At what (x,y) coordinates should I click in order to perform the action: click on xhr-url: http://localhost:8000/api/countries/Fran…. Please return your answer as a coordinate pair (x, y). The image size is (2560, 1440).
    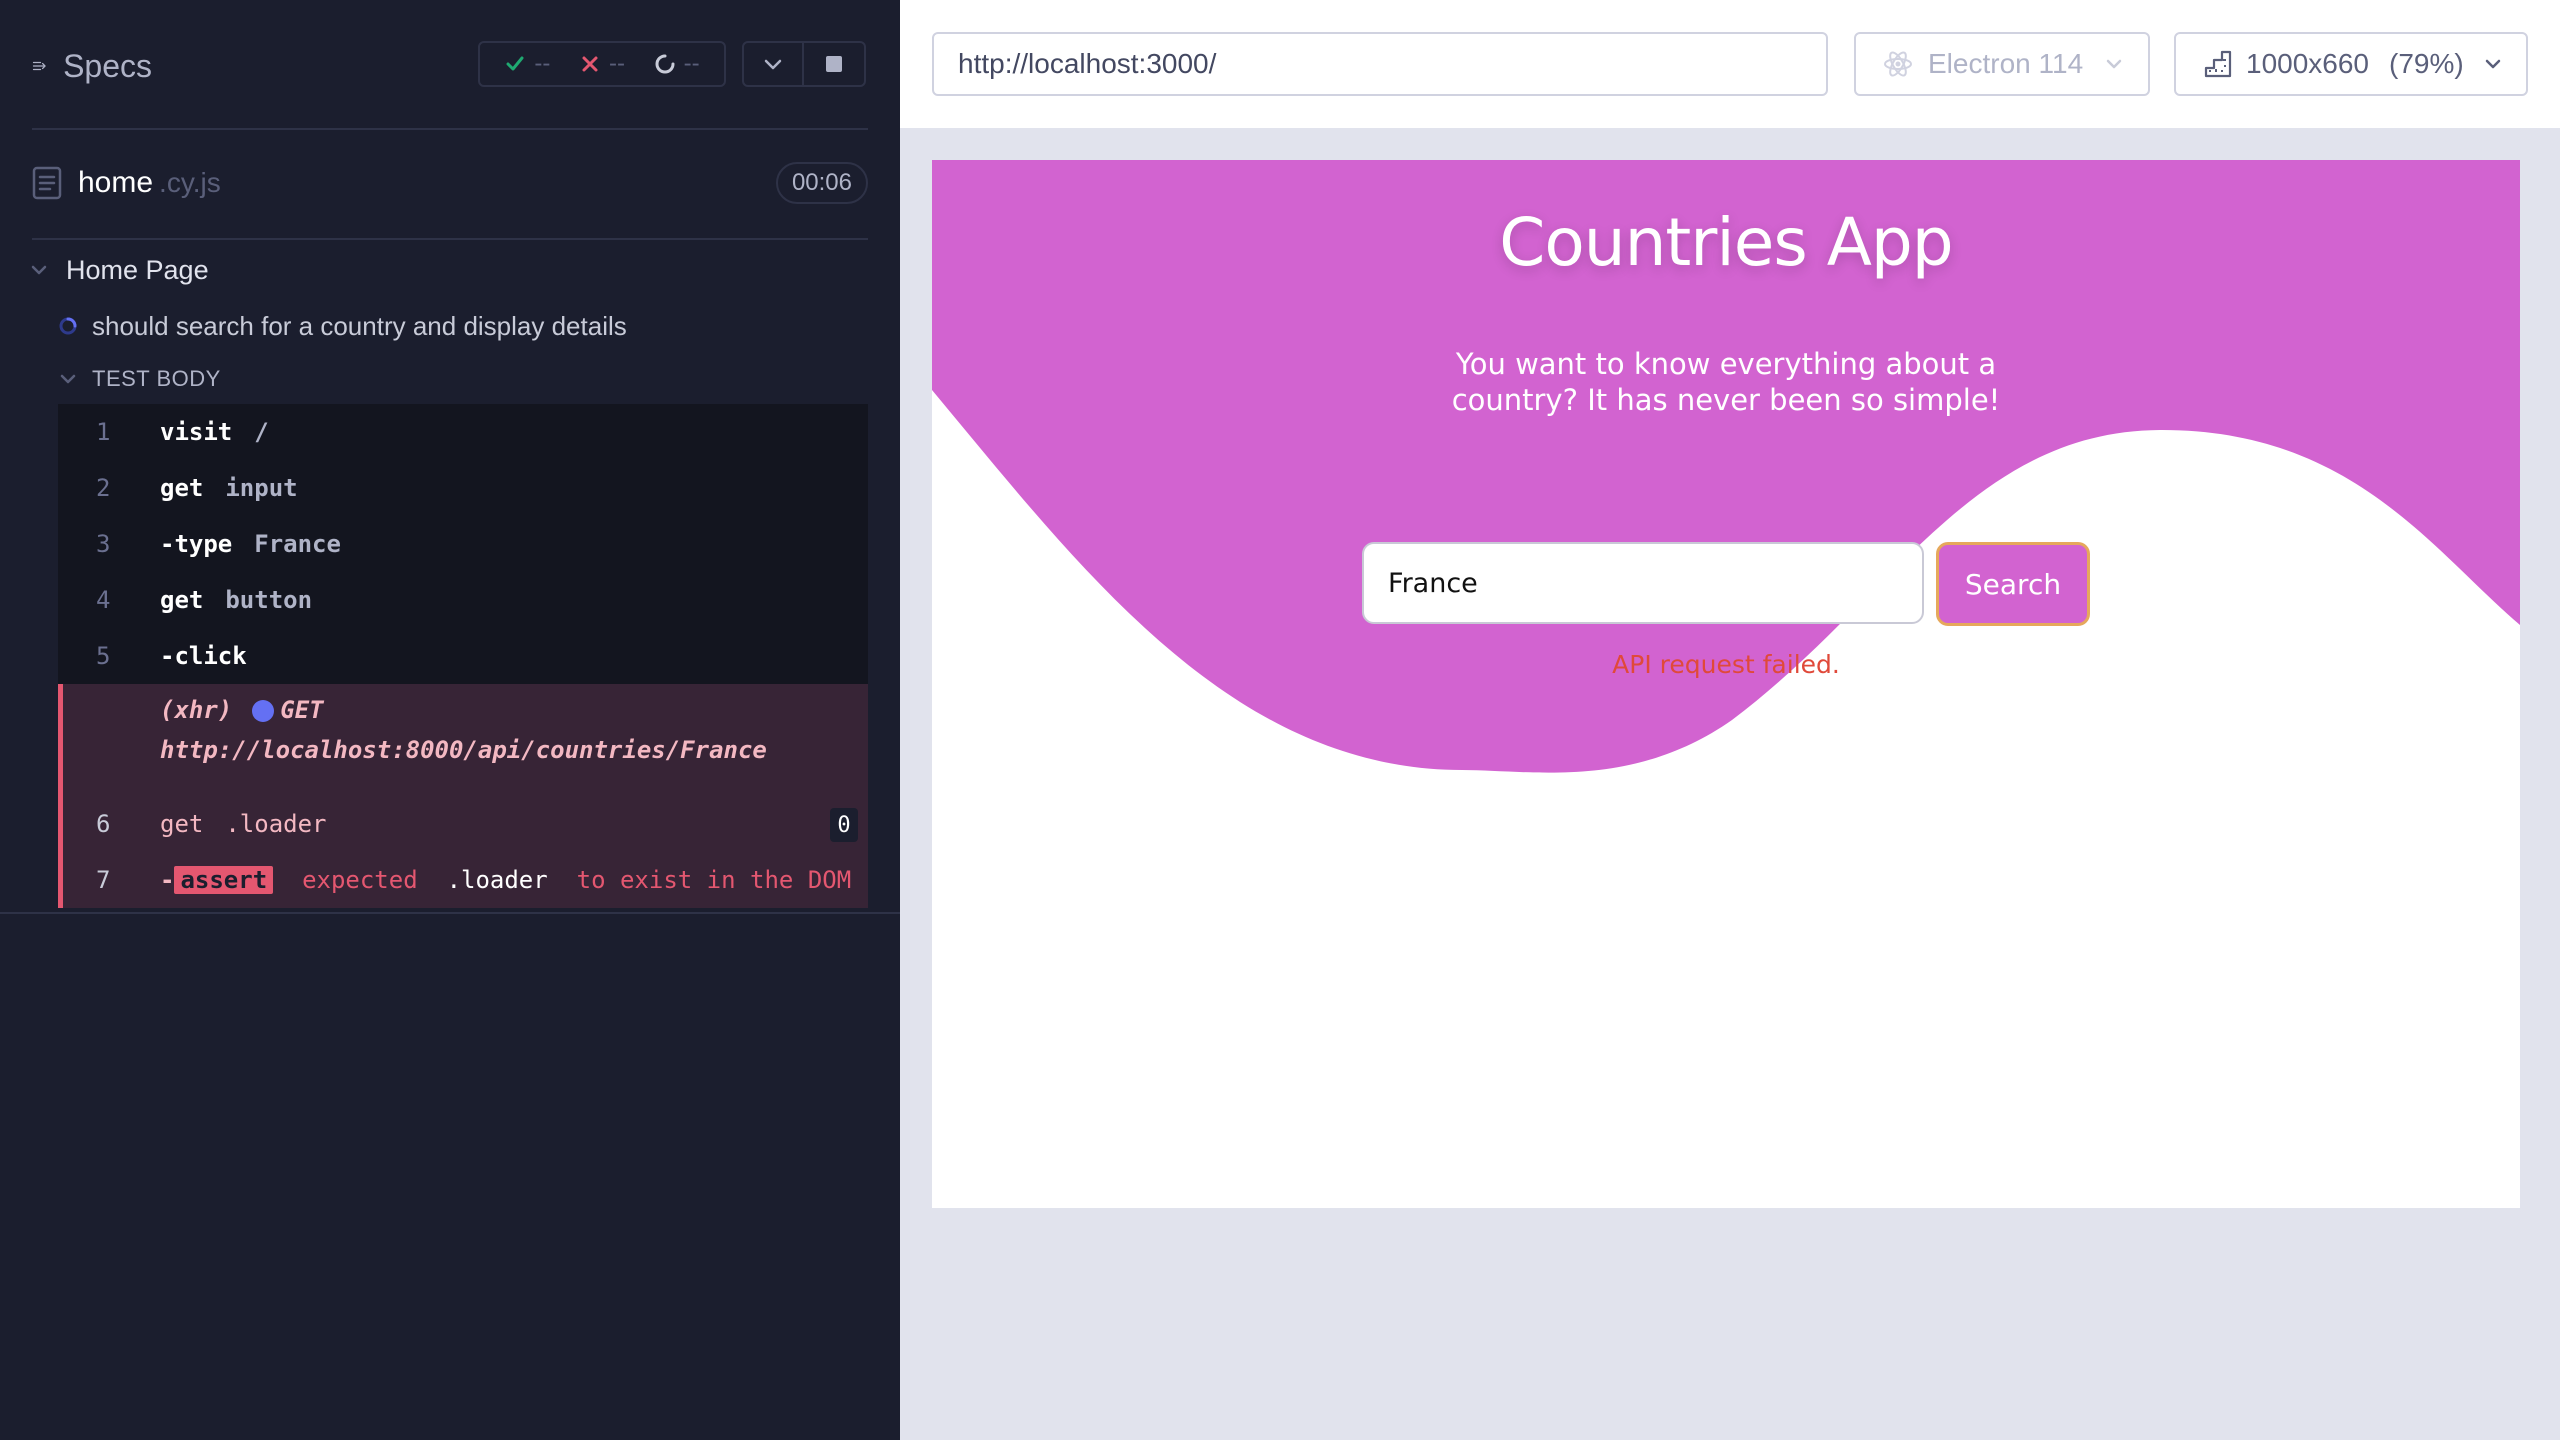
    Looking at the image, I should click on (463, 750).